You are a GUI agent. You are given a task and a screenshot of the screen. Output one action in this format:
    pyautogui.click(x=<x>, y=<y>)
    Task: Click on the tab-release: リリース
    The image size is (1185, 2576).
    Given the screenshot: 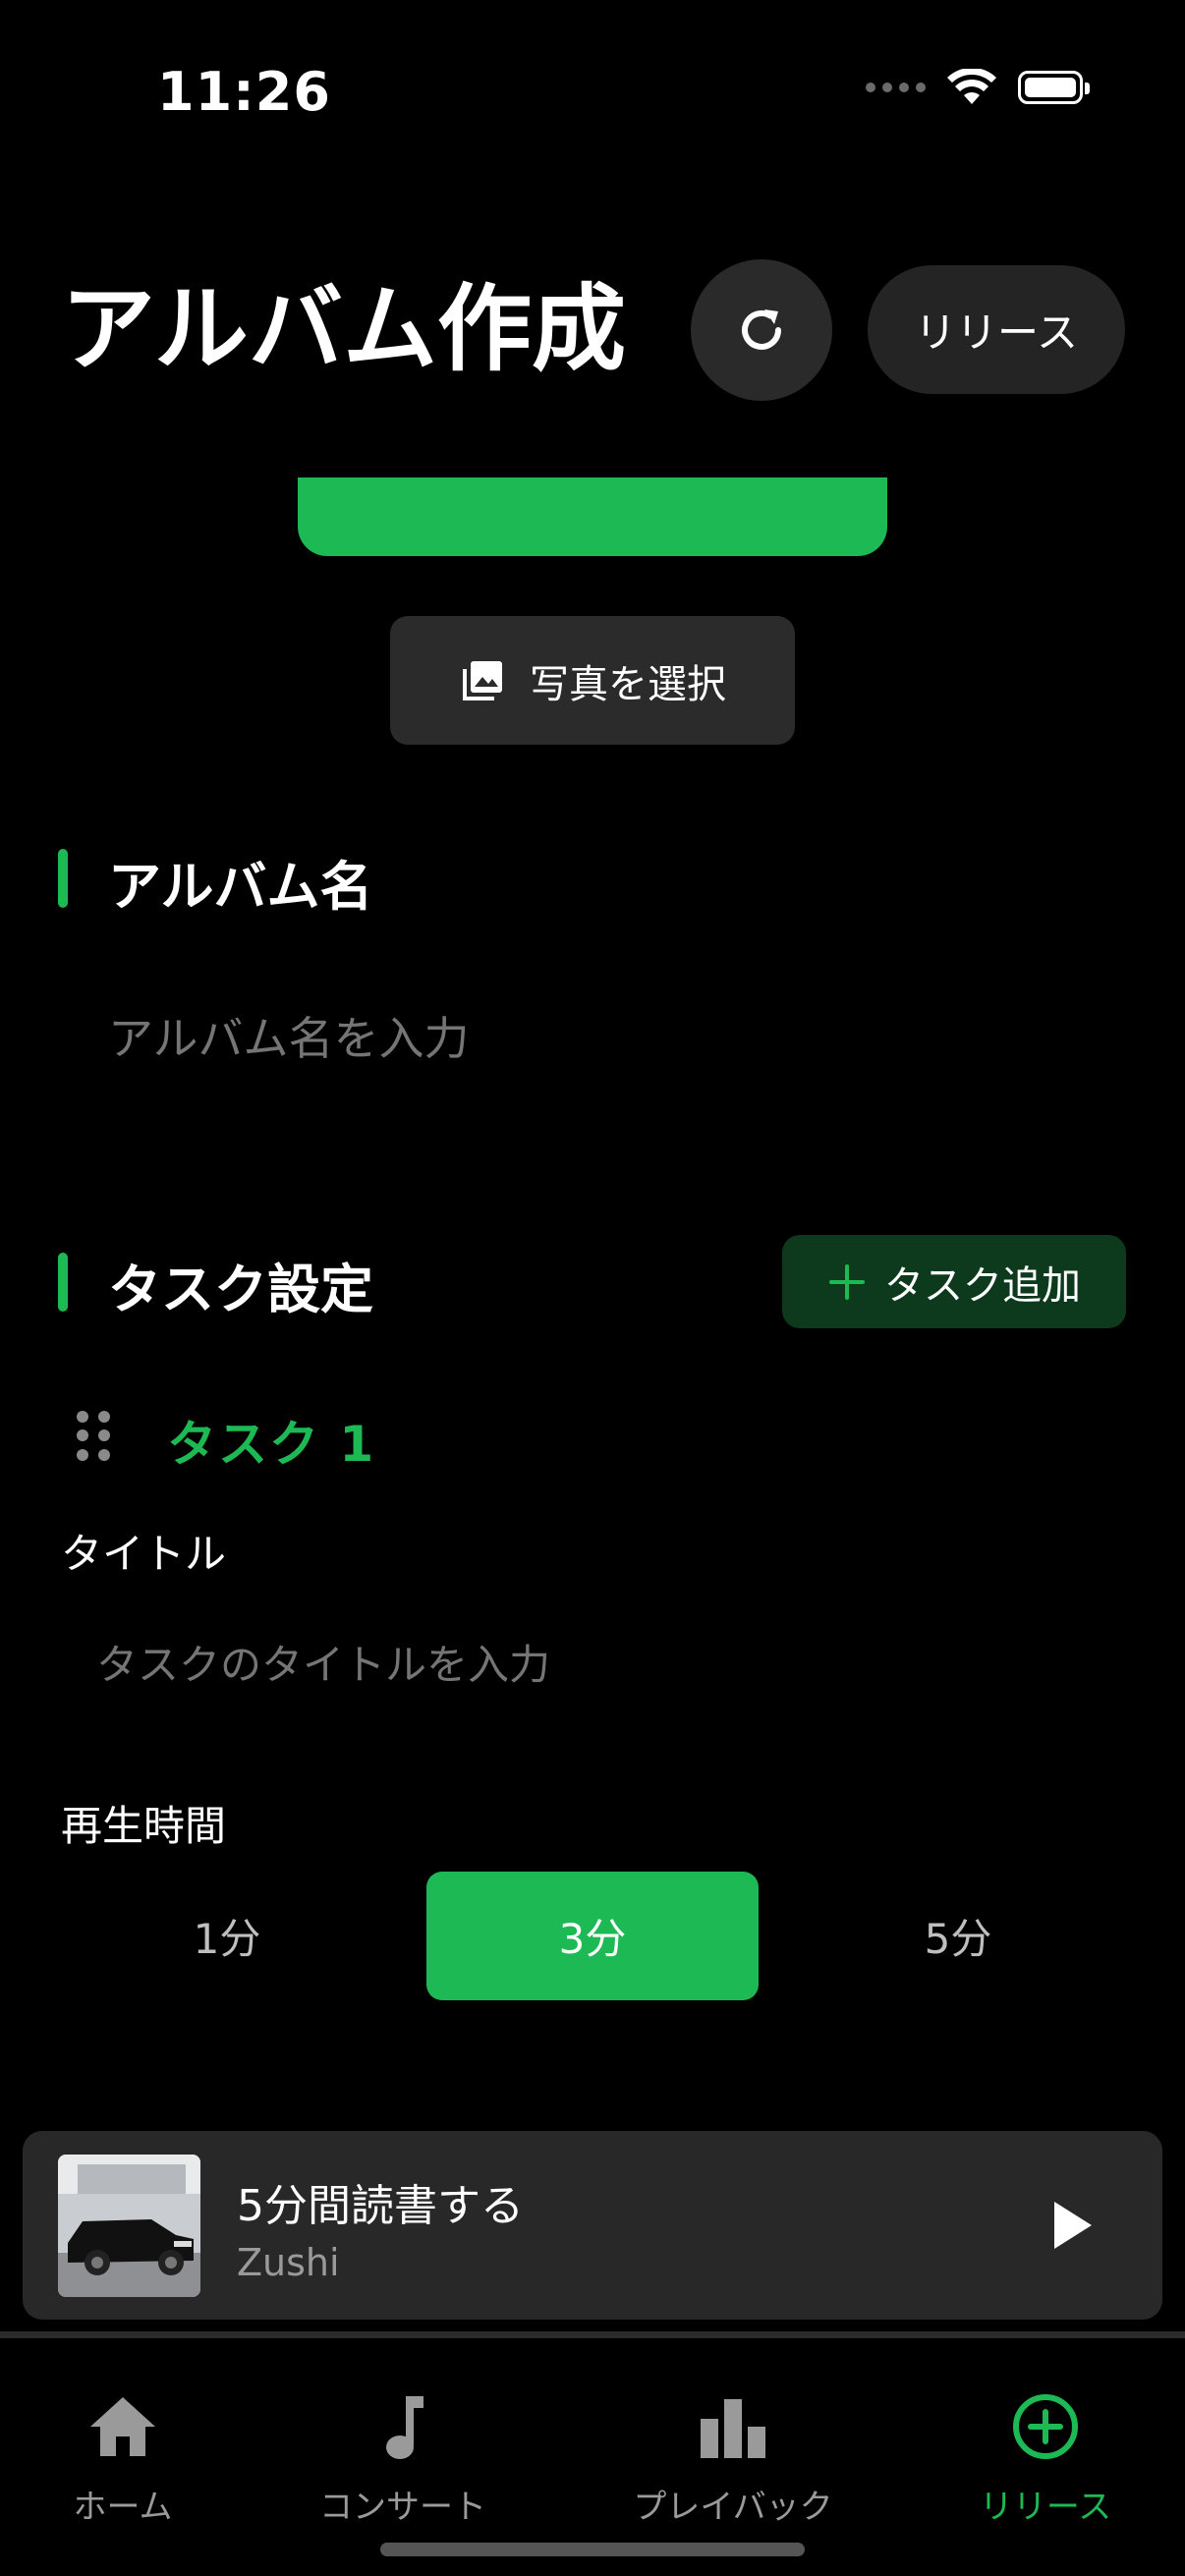 What is the action you would take?
    pyautogui.click(x=1045, y=2457)
    